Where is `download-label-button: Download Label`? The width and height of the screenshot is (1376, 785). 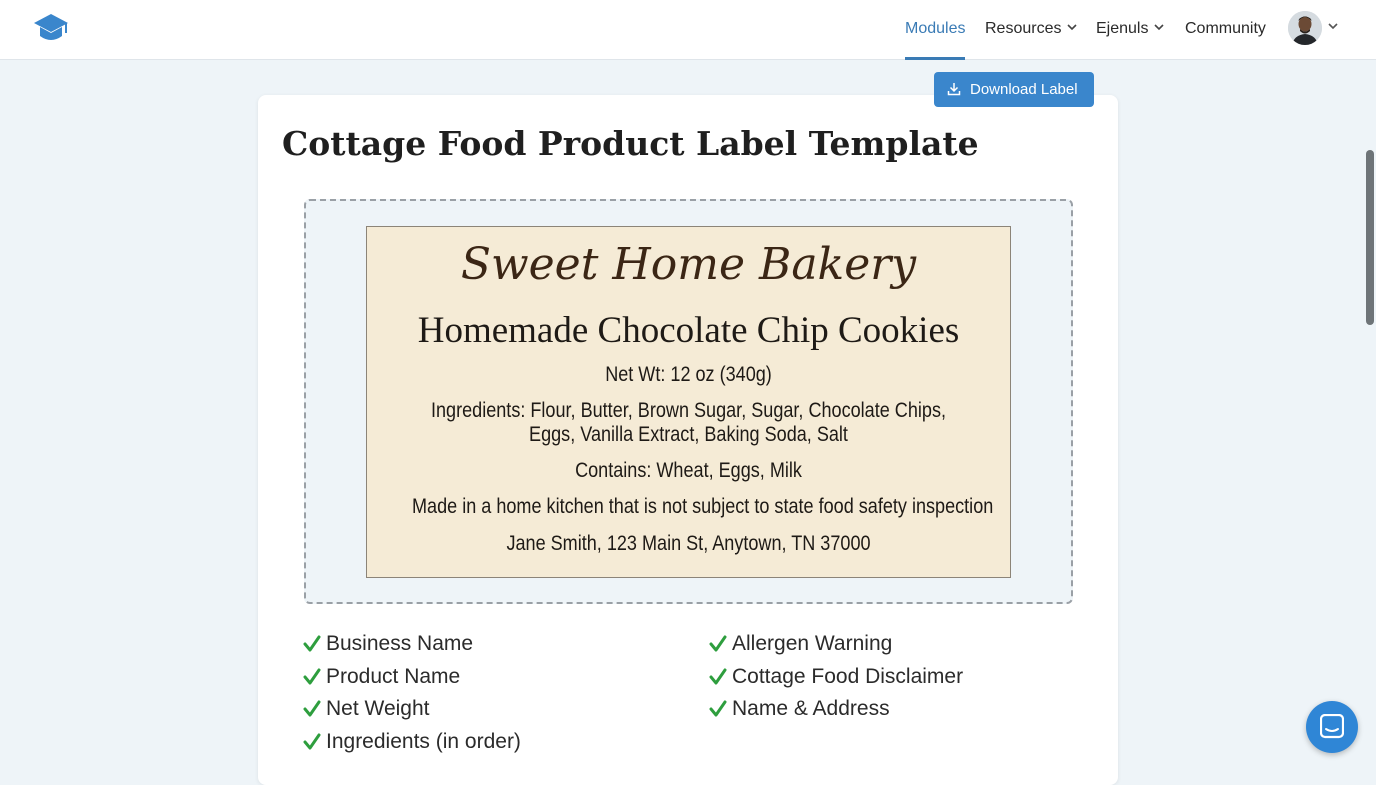 download-label-button: Download Label is located at coordinates (1014, 89).